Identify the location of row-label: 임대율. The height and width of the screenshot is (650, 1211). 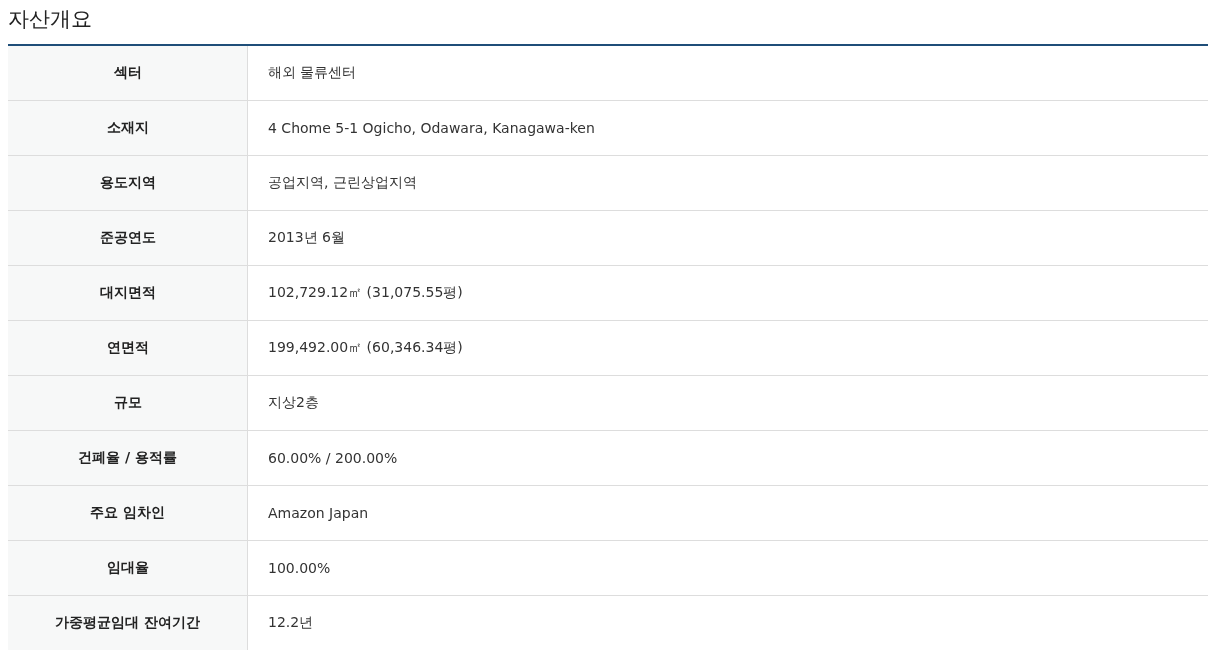
(128, 568).